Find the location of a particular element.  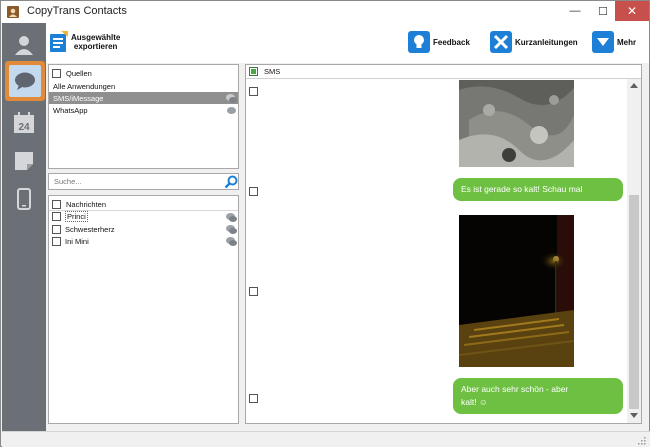

sources-select-all-checkbox is located at coordinates (56, 73).